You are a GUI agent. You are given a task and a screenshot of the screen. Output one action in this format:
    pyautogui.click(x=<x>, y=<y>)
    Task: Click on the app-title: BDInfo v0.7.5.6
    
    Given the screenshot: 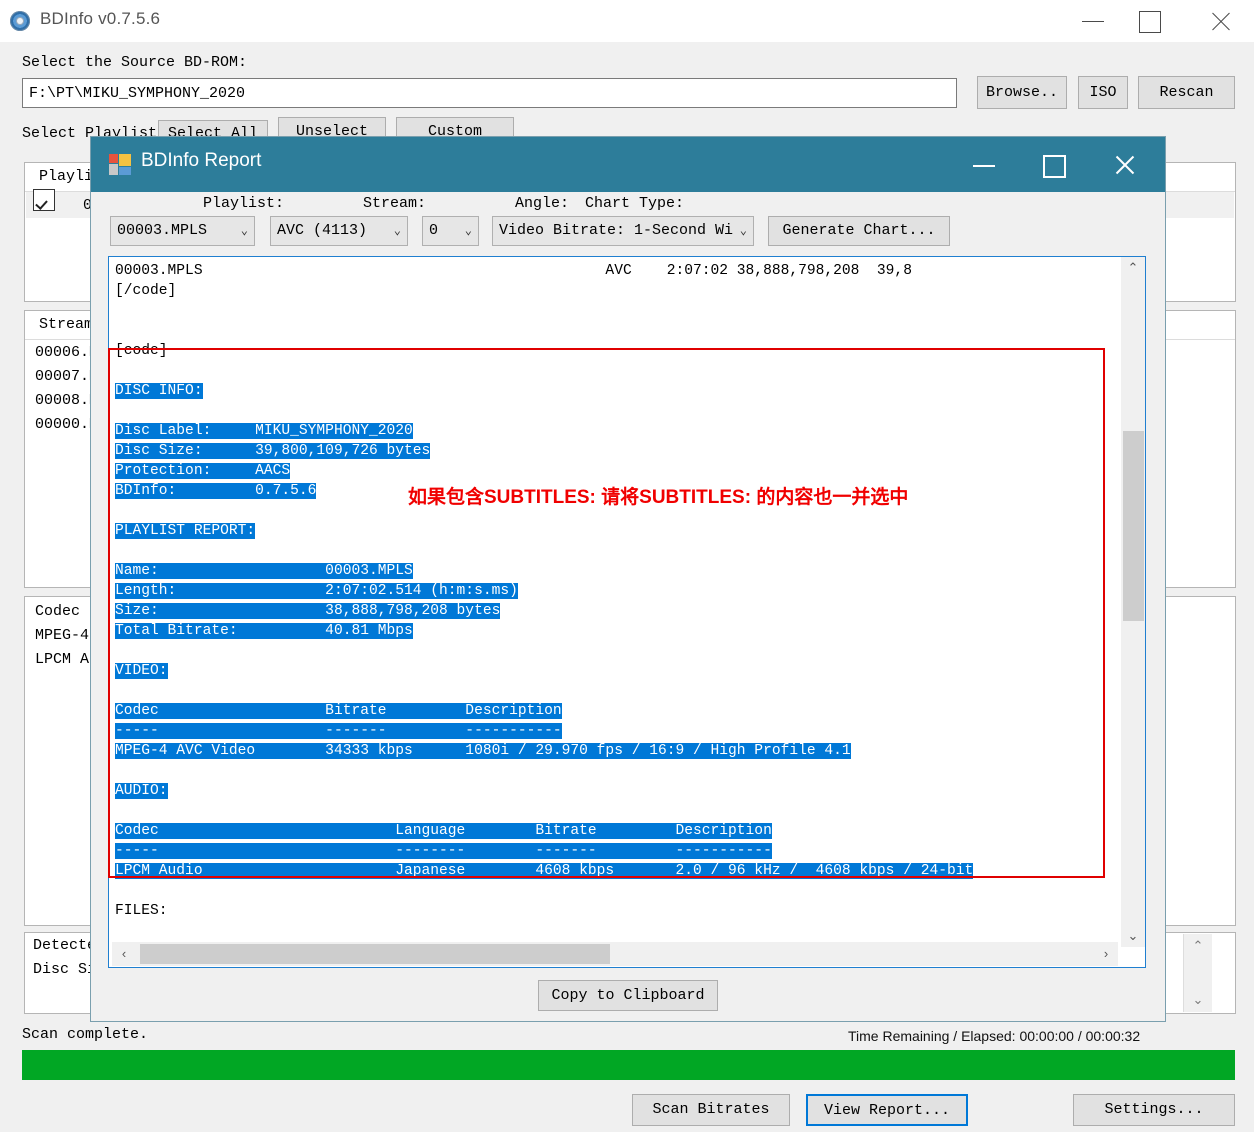 What is the action you would take?
    pyautogui.click(x=100, y=18)
    